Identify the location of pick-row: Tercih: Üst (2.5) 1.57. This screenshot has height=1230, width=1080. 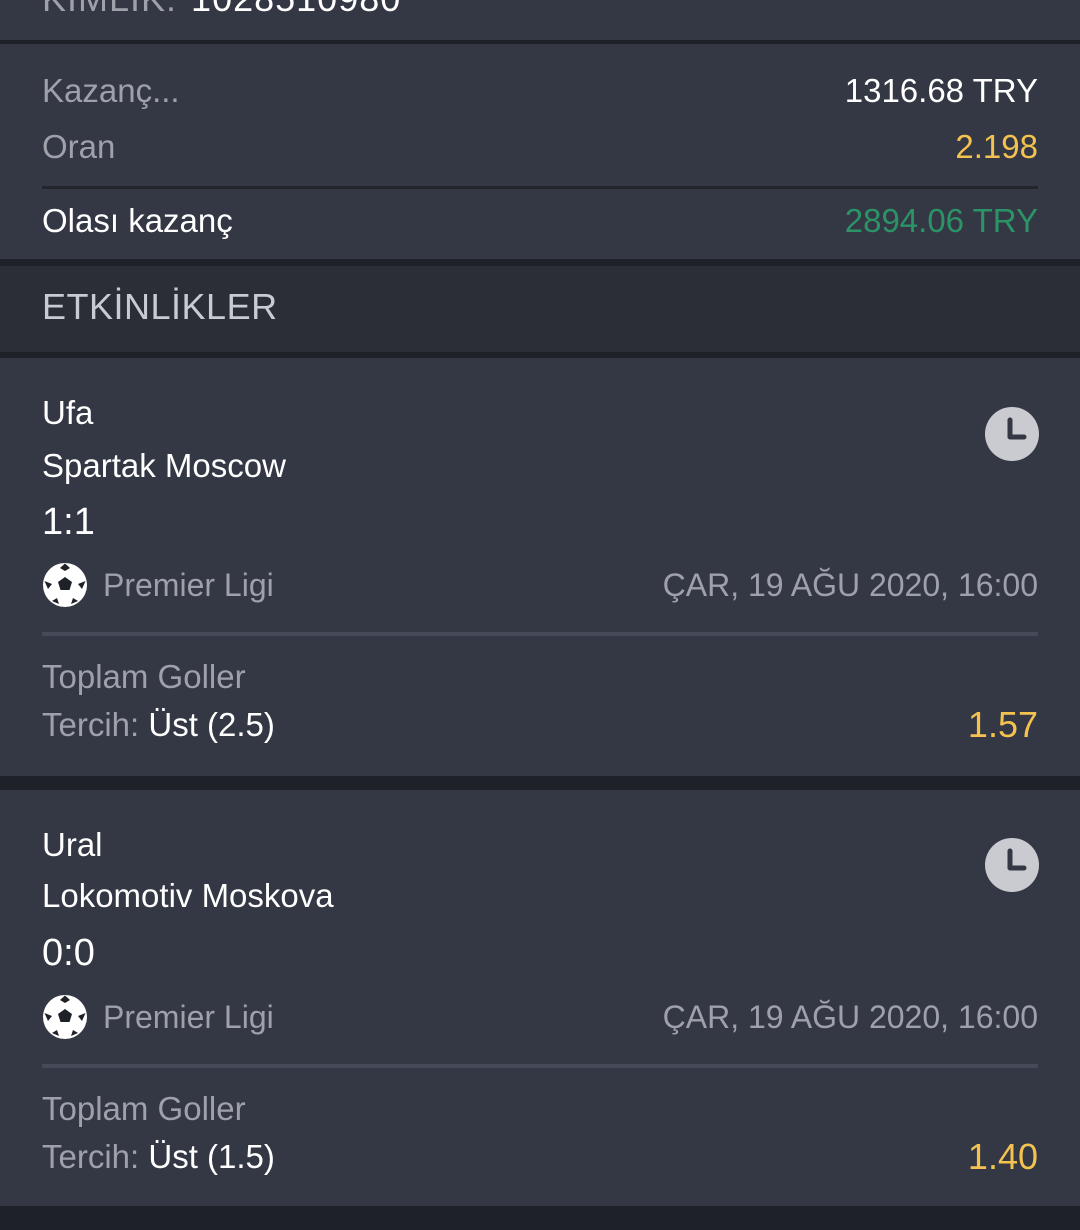
(540, 725).